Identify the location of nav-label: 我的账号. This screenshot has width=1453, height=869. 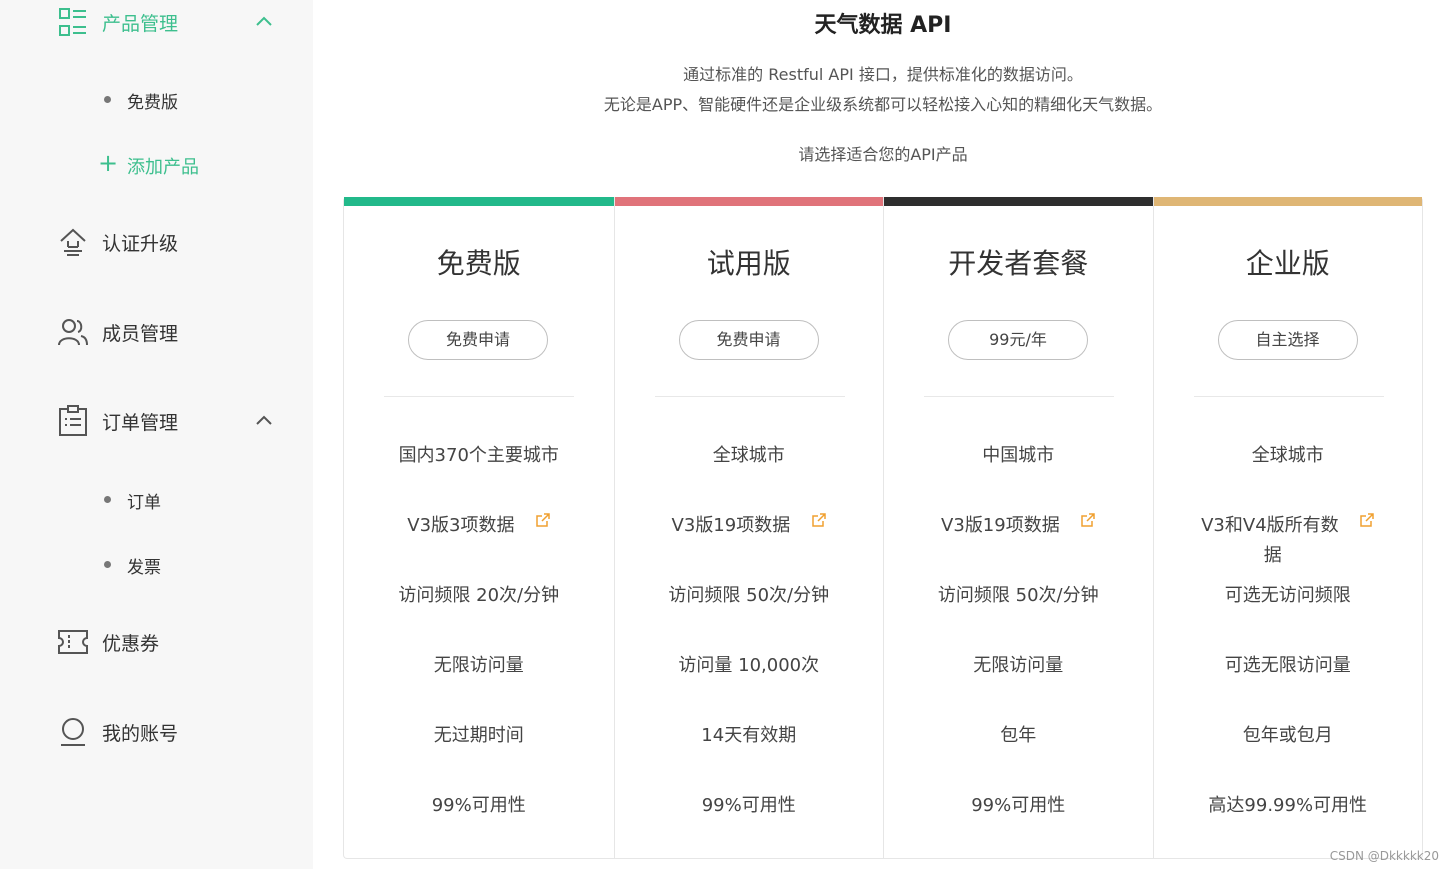
(140, 734).